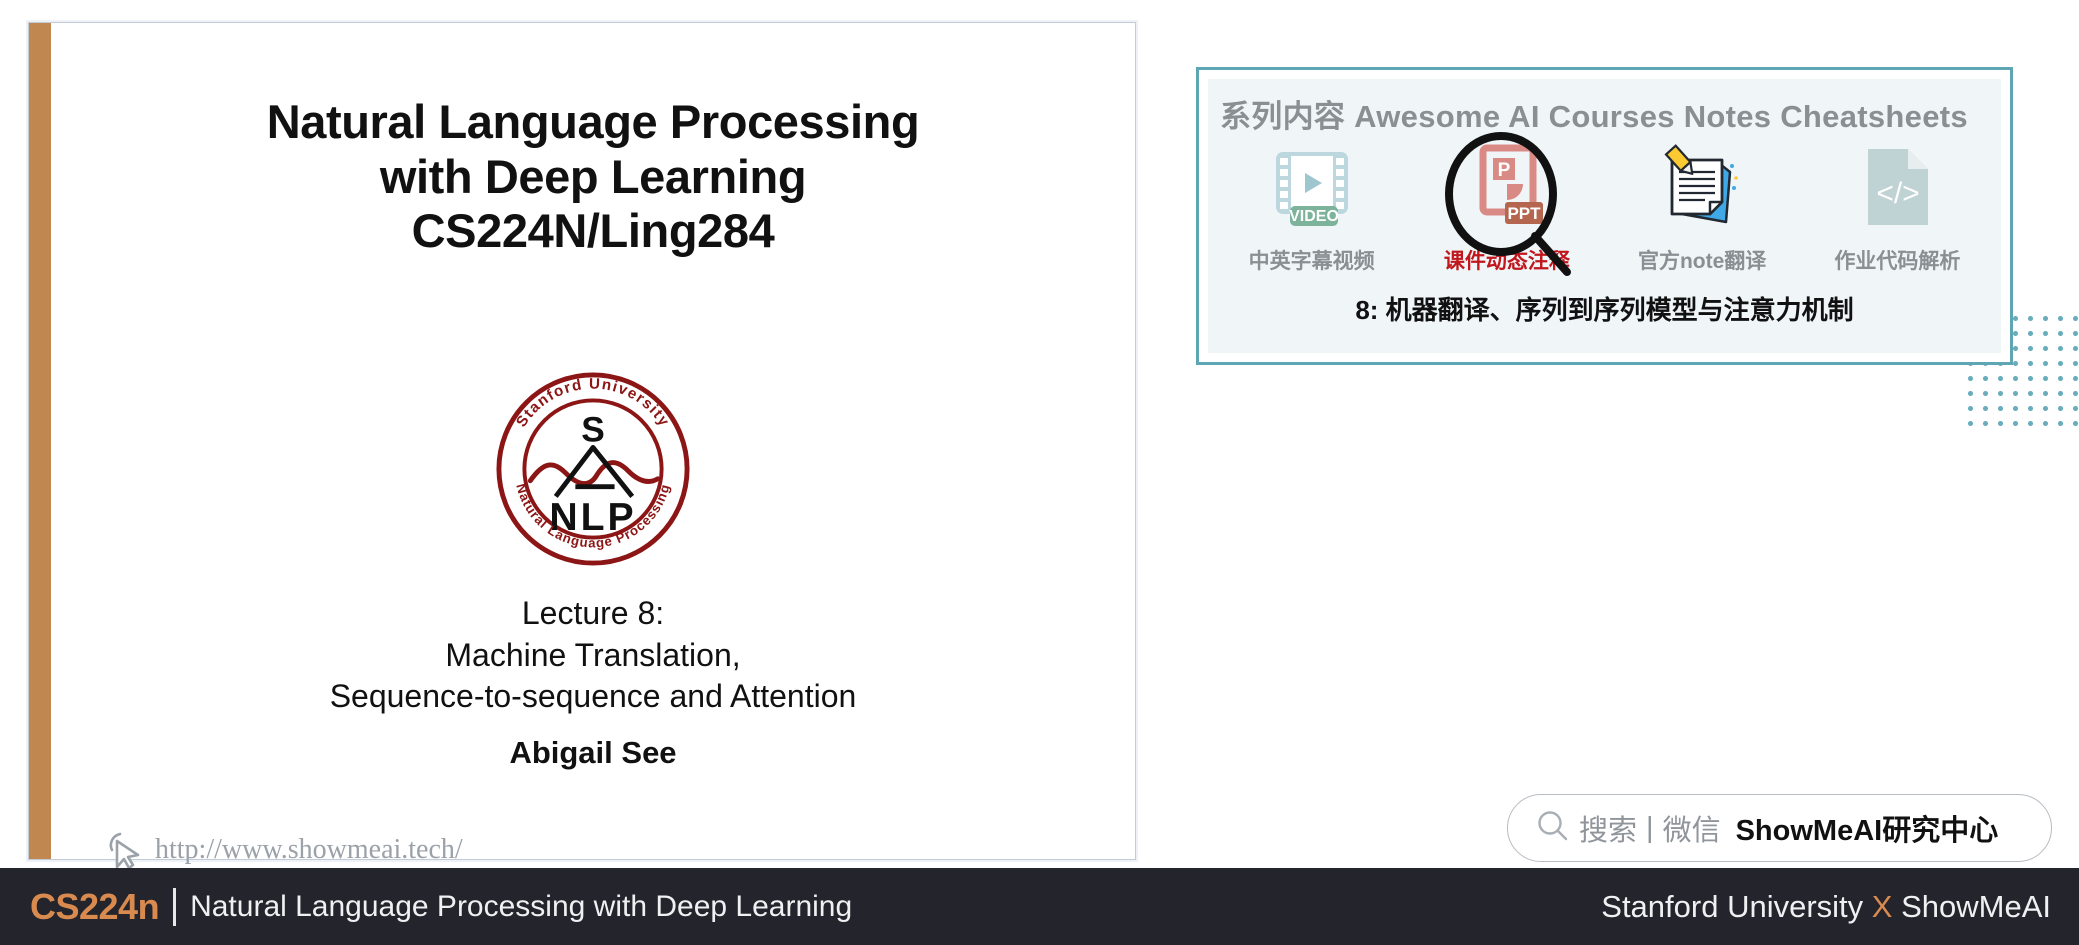 This screenshot has width=2079, height=945. I want to click on footer-course-code: CS224n, so click(95, 906).